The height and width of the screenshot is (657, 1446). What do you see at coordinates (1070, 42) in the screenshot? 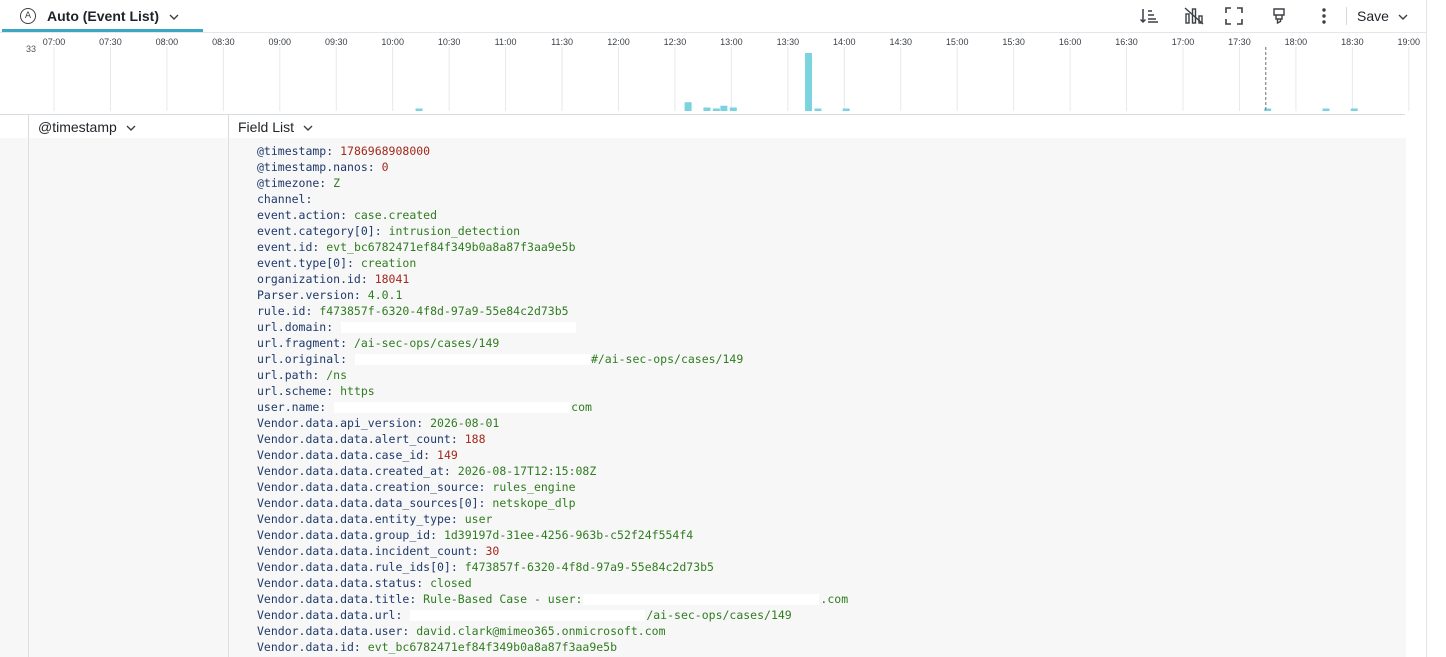
I see `timeline-tick-label: 16:00` at bounding box center [1070, 42].